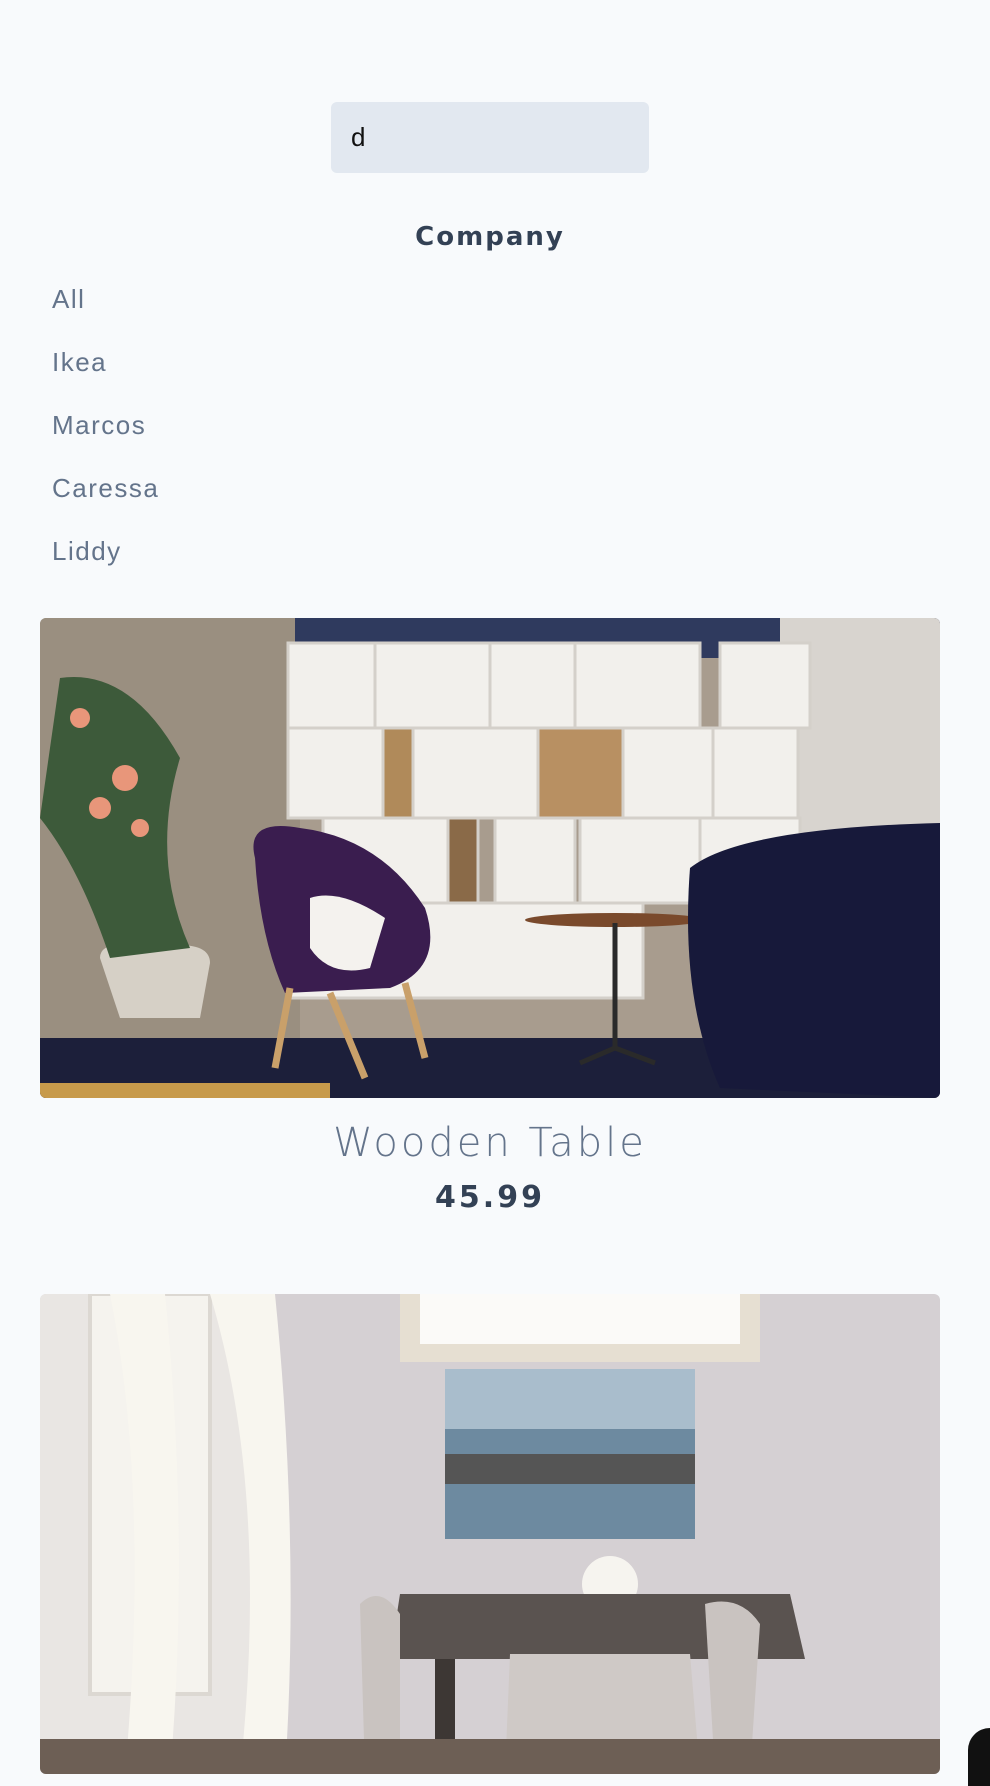  I want to click on search-input, so click(490, 137).